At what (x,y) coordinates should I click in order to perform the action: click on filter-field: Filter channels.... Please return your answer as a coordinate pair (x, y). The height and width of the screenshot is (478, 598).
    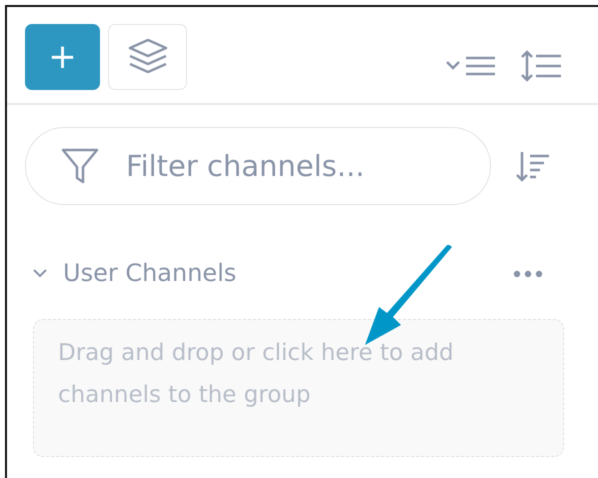
    Looking at the image, I should click on (258, 166).